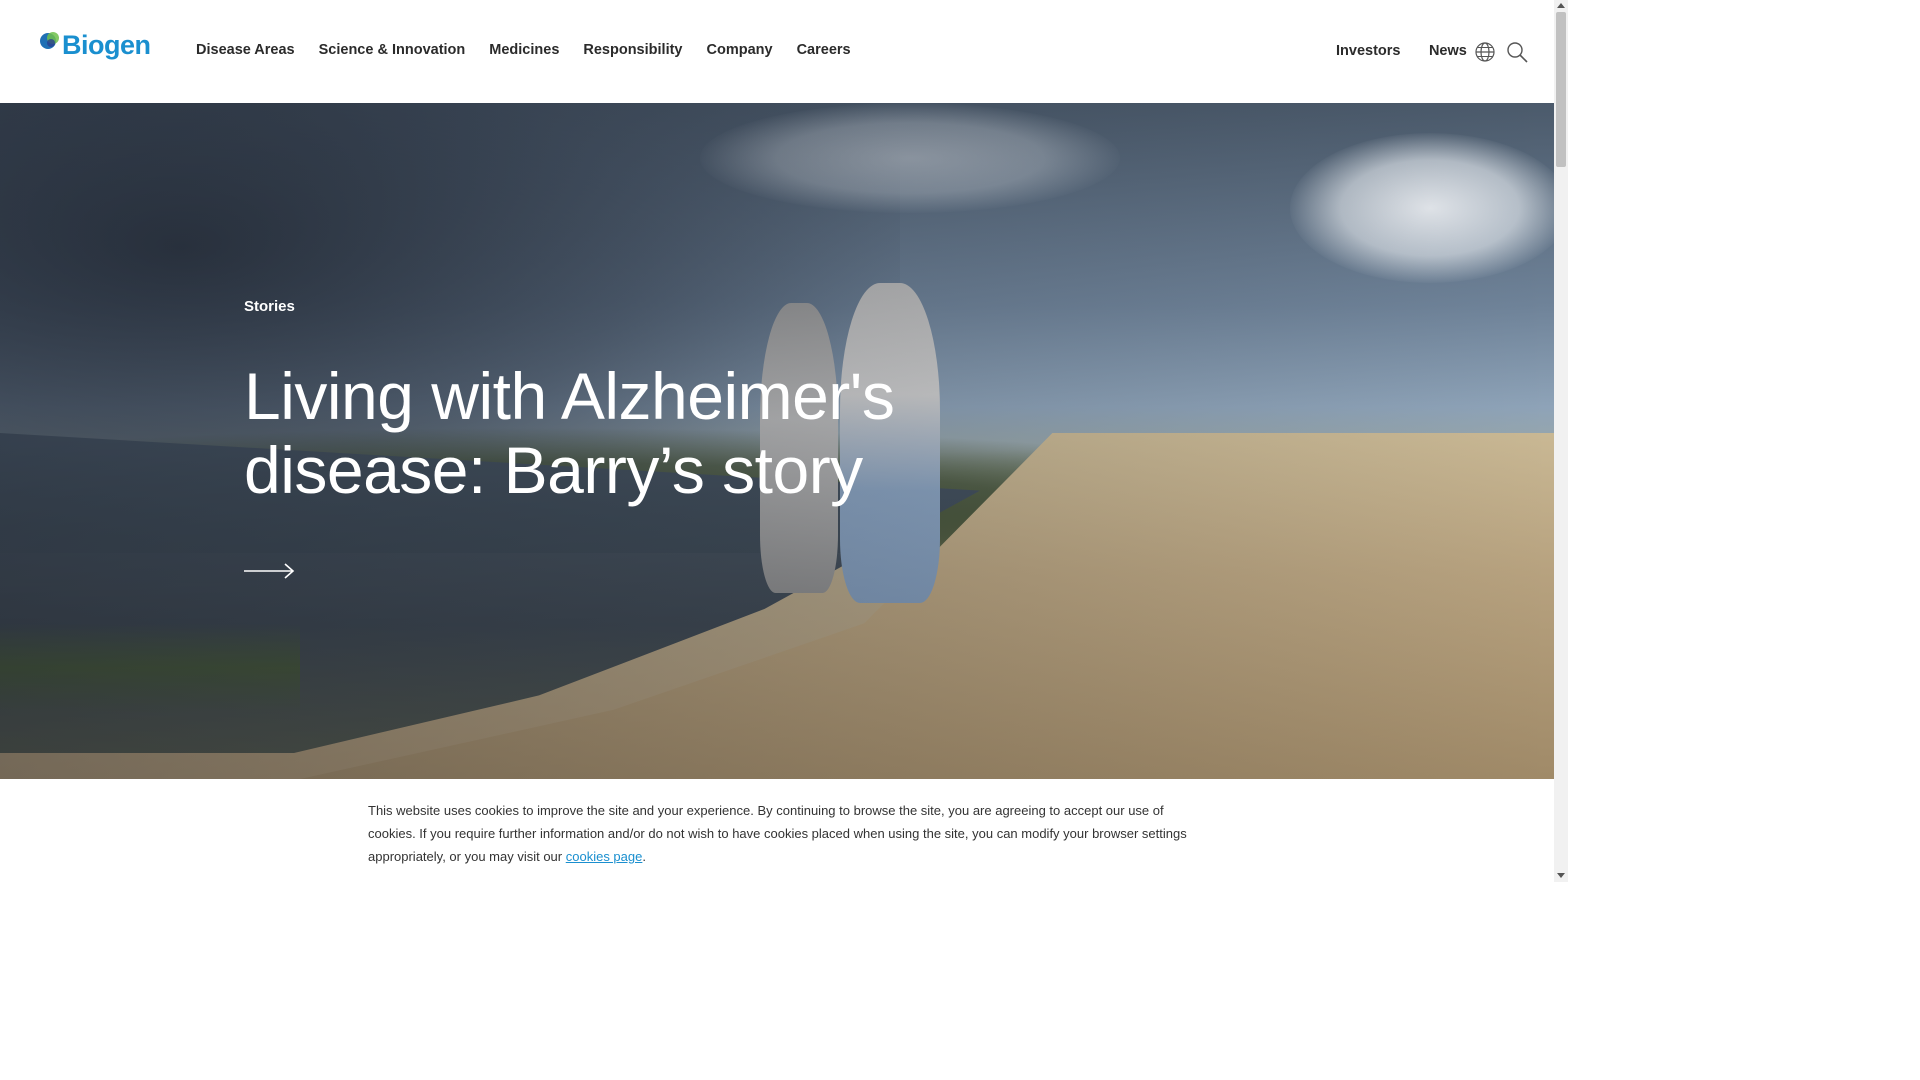 This screenshot has height=1080, width=1920. What do you see at coordinates (1413, 51) in the screenshot?
I see `secondary-nav: Investors News` at bounding box center [1413, 51].